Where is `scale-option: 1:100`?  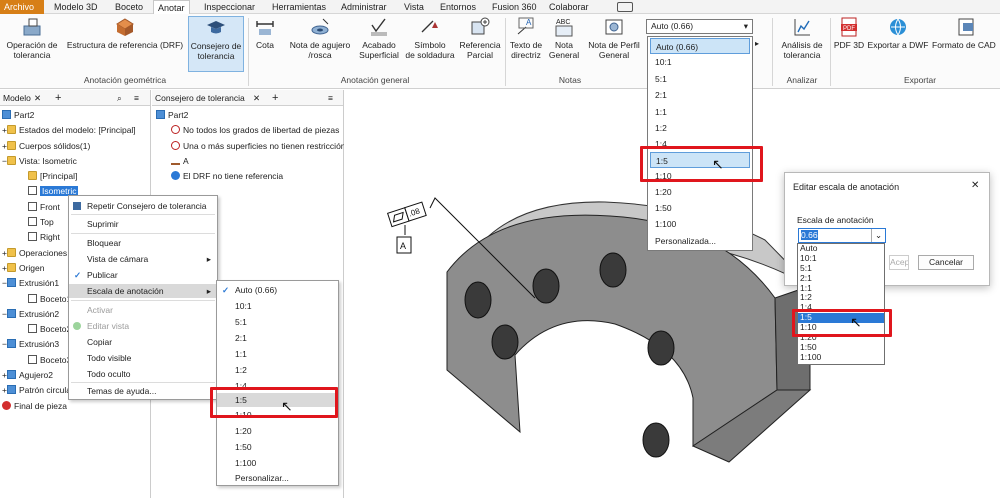 scale-option: 1:100 is located at coordinates (700, 224).